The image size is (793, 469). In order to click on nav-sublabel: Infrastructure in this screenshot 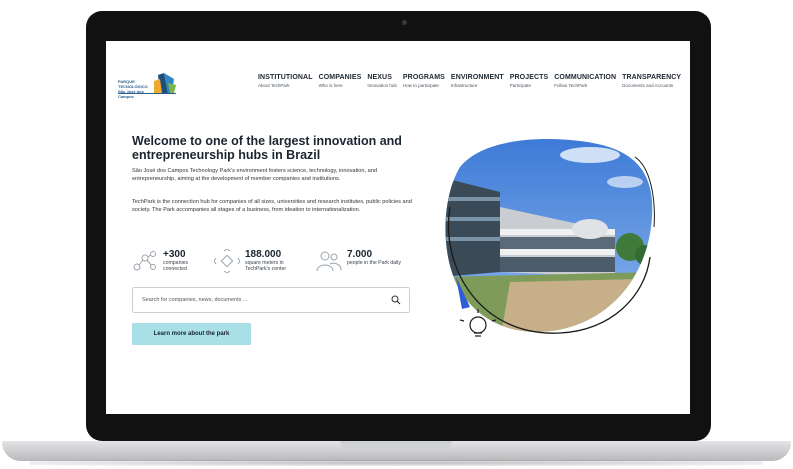, I will do `click(464, 85)`.